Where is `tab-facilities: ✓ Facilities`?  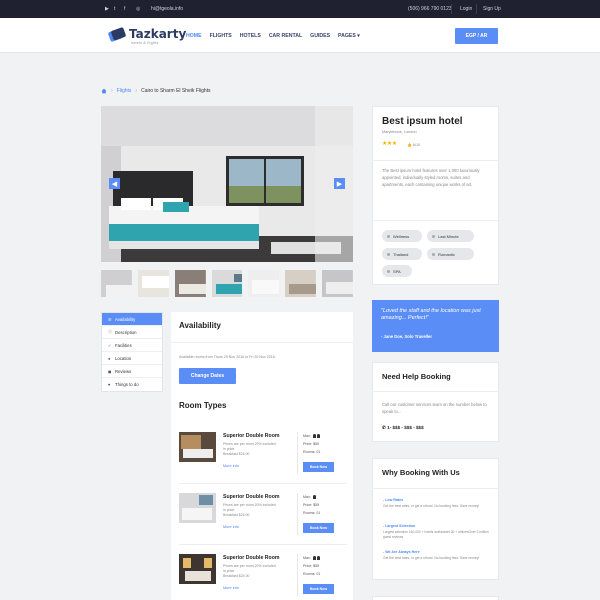
tab-facilities: ✓ Facilities is located at coordinates (132, 345).